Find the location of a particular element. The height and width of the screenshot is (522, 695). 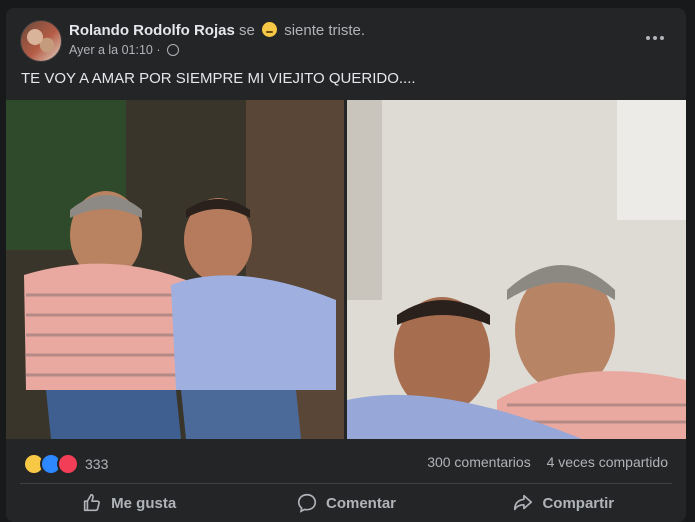

share-label: Compartir is located at coordinates (578, 503).